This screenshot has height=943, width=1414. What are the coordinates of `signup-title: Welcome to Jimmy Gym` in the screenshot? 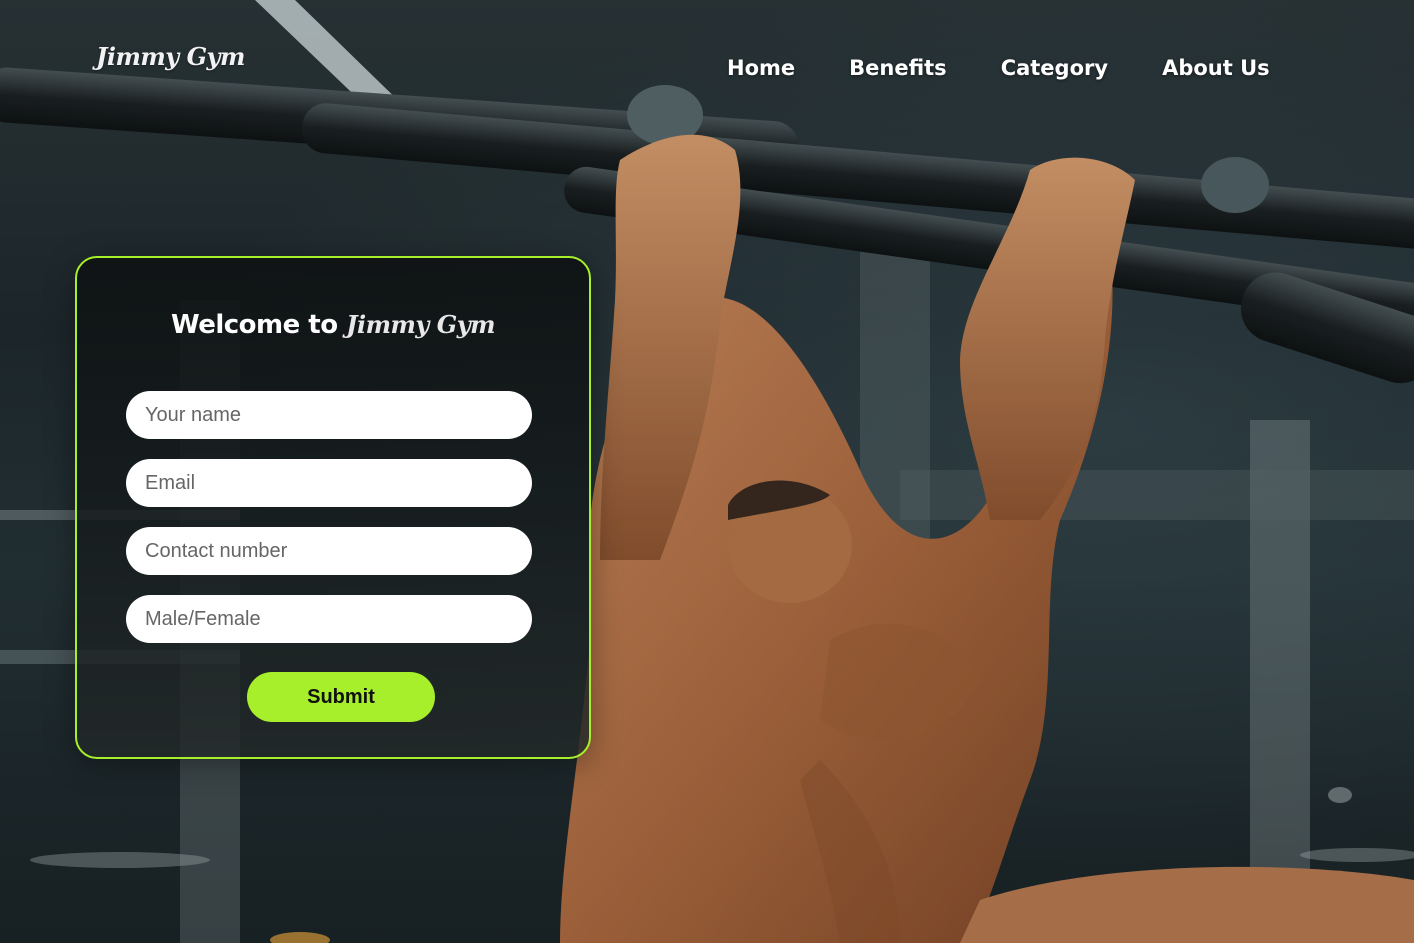 It's located at (333, 325).